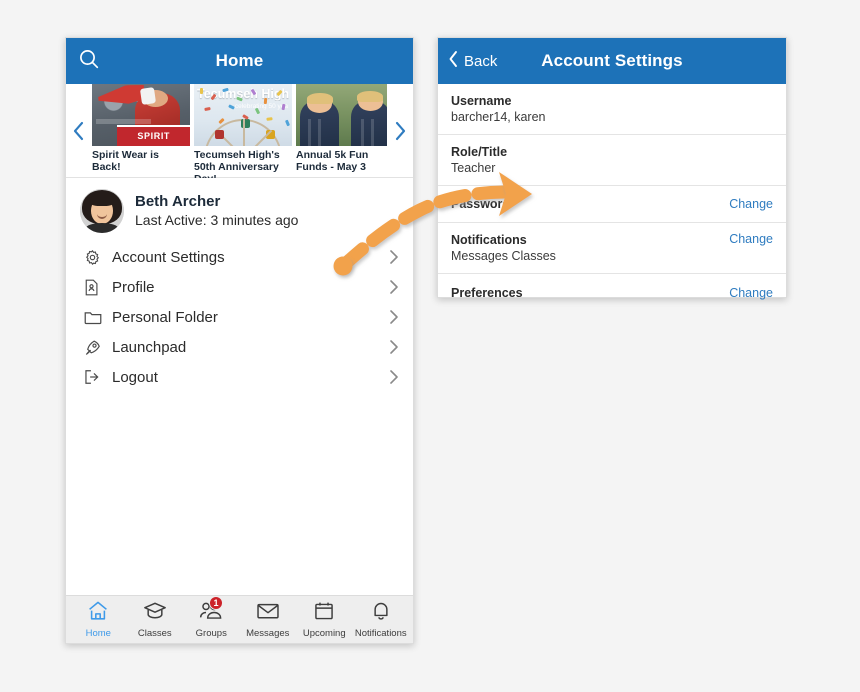 The image size is (860, 692). I want to click on nav-item-label: Upcoming, so click(324, 633).